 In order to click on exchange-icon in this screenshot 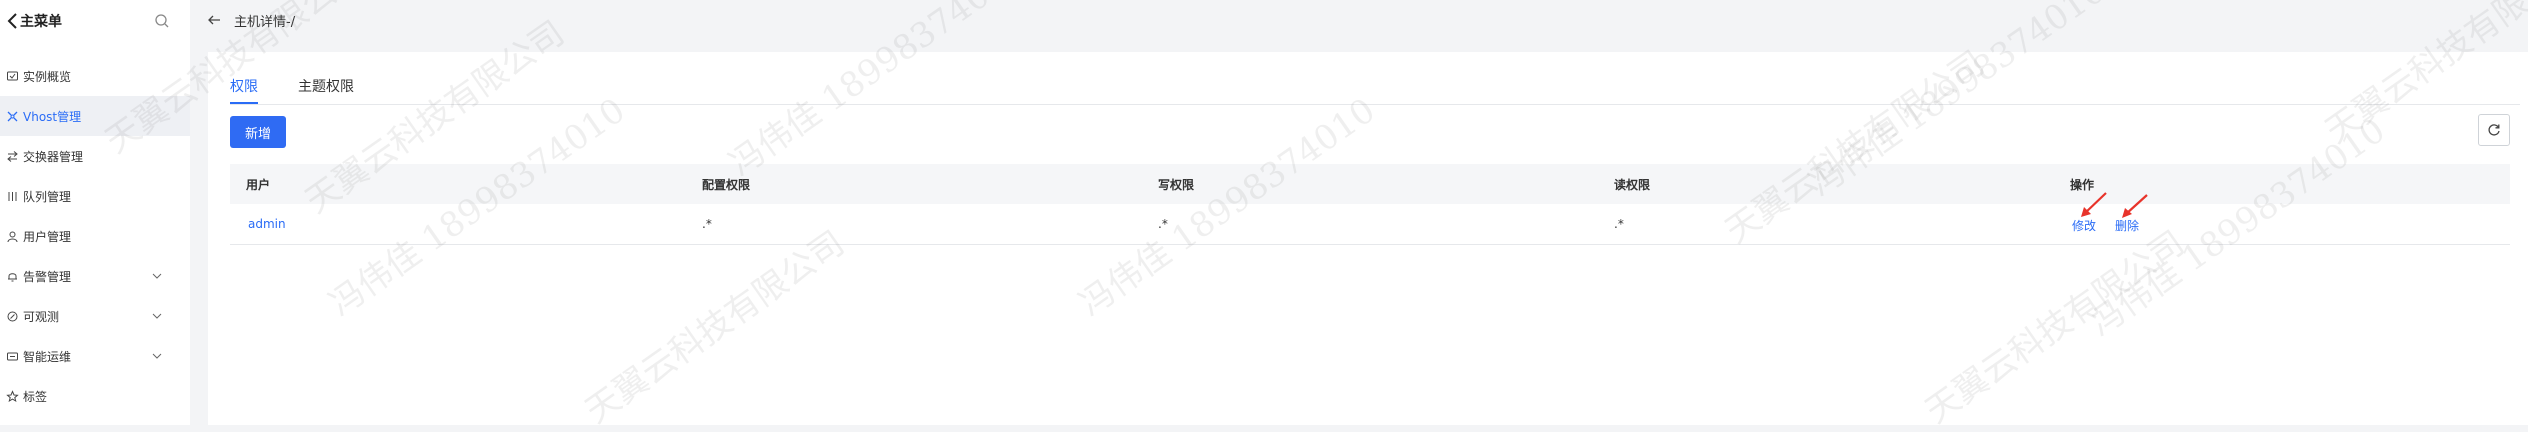, I will do `click(12, 156)`.